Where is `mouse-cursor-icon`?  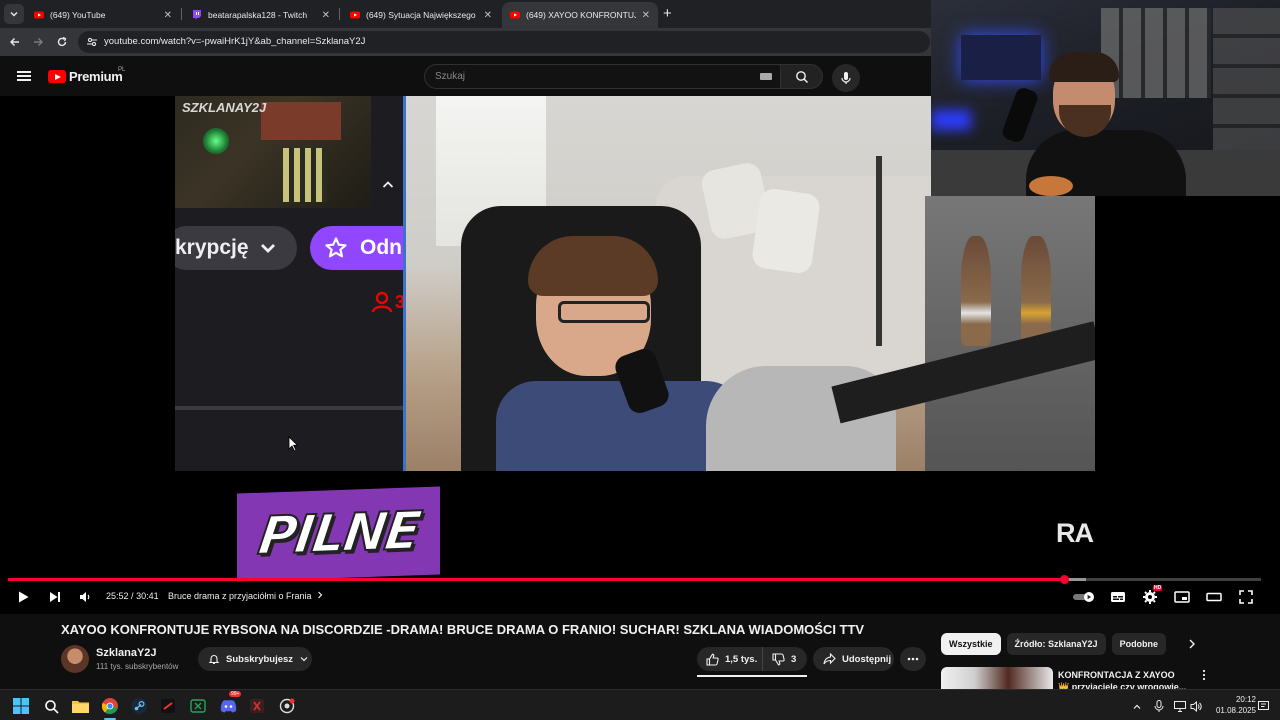 mouse-cursor-icon is located at coordinates (293, 444).